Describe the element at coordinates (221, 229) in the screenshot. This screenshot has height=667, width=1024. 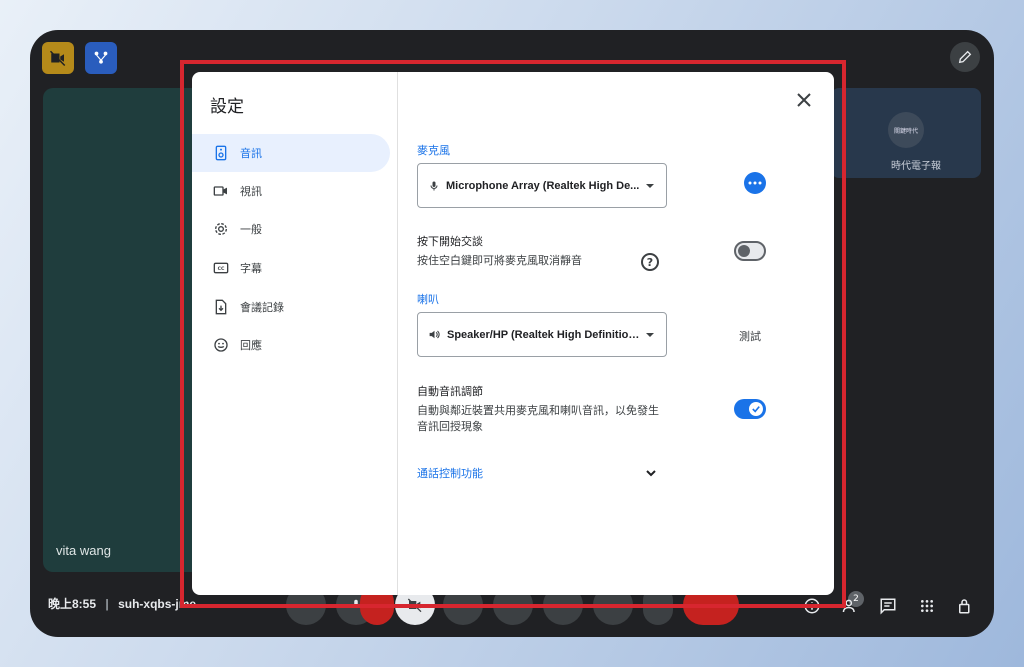
I see `gear-icon` at that location.